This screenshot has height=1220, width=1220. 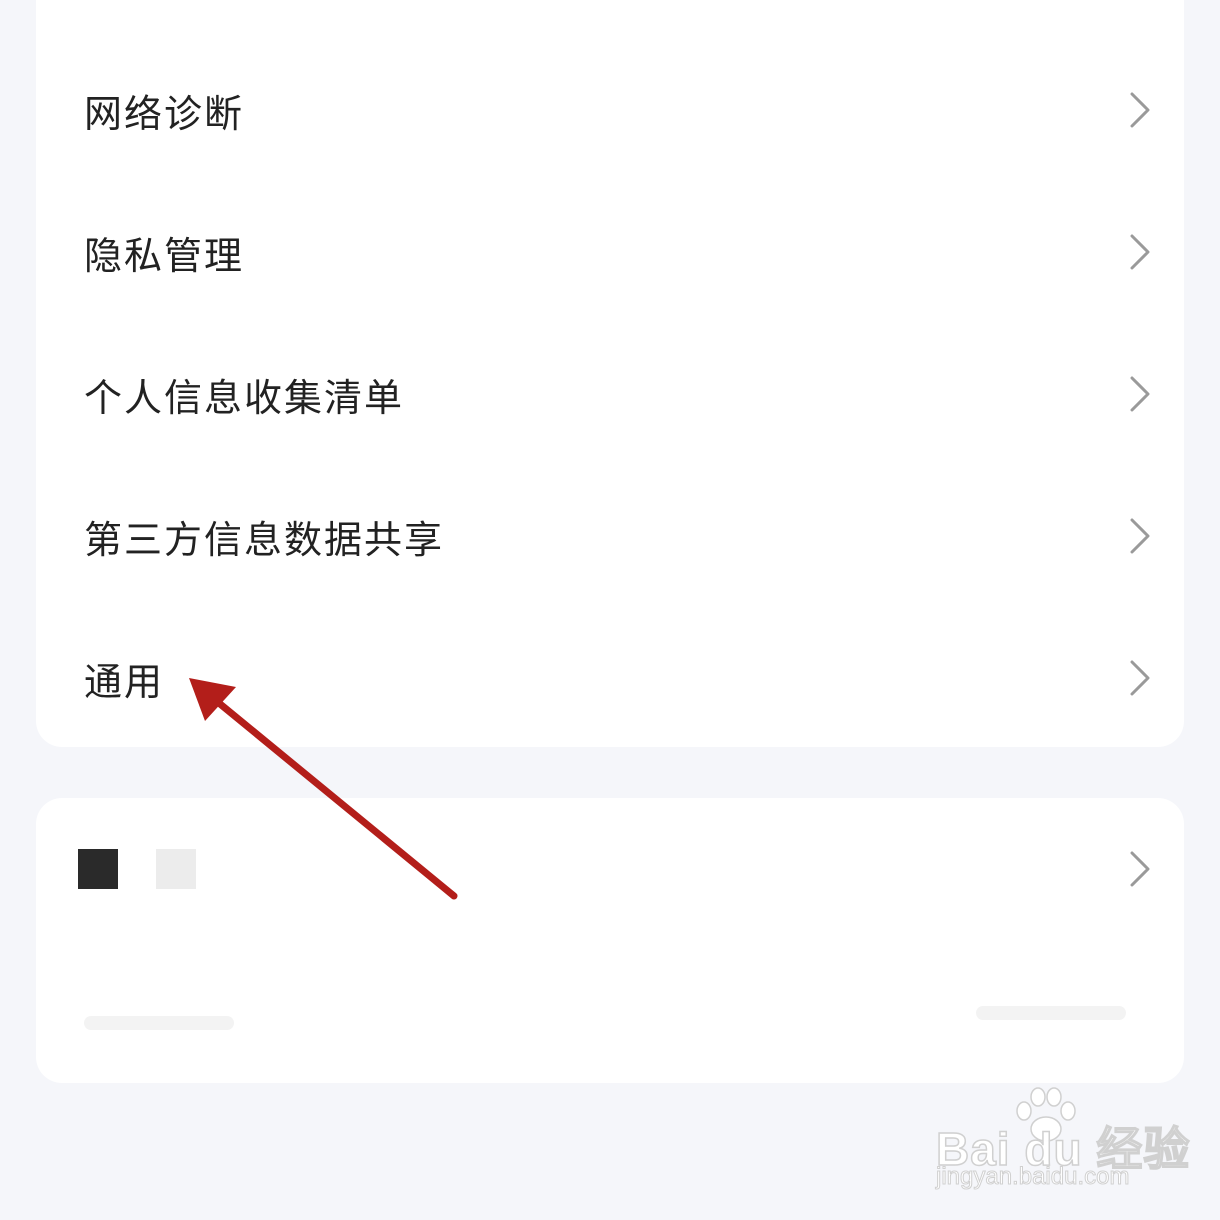 What do you see at coordinates (610, 869) in the screenshot?
I see `account-row` at bounding box center [610, 869].